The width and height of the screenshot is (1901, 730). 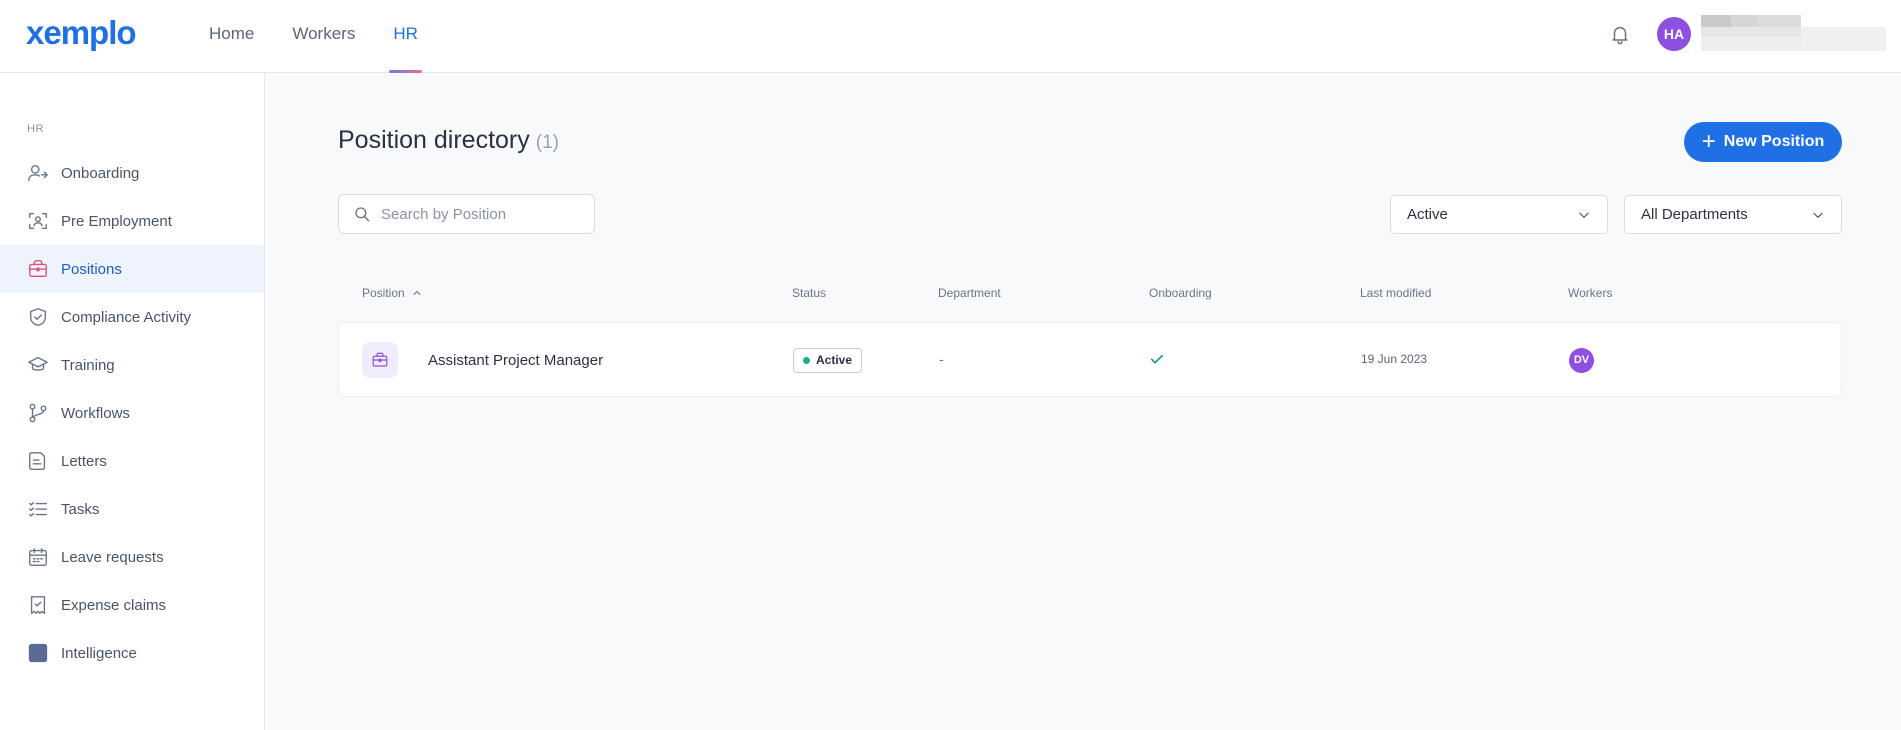 I want to click on sort-ascending-icon, so click(x=417, y=293).